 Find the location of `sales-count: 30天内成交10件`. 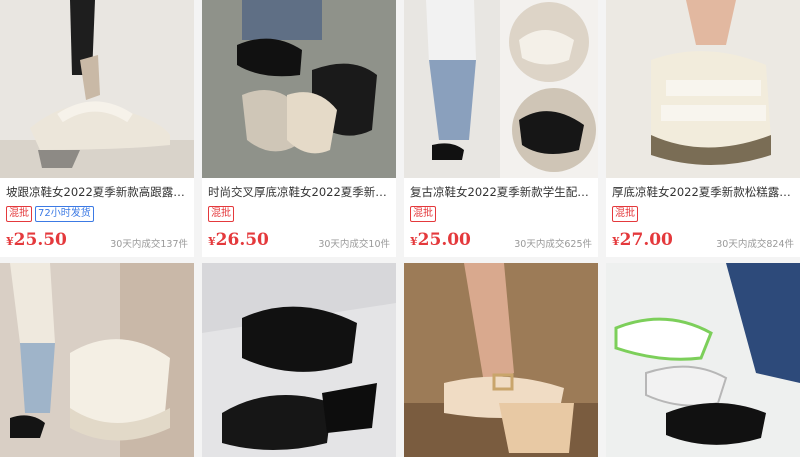

sales-count: 30天内成交10件 is located at coordinates (354, 244).